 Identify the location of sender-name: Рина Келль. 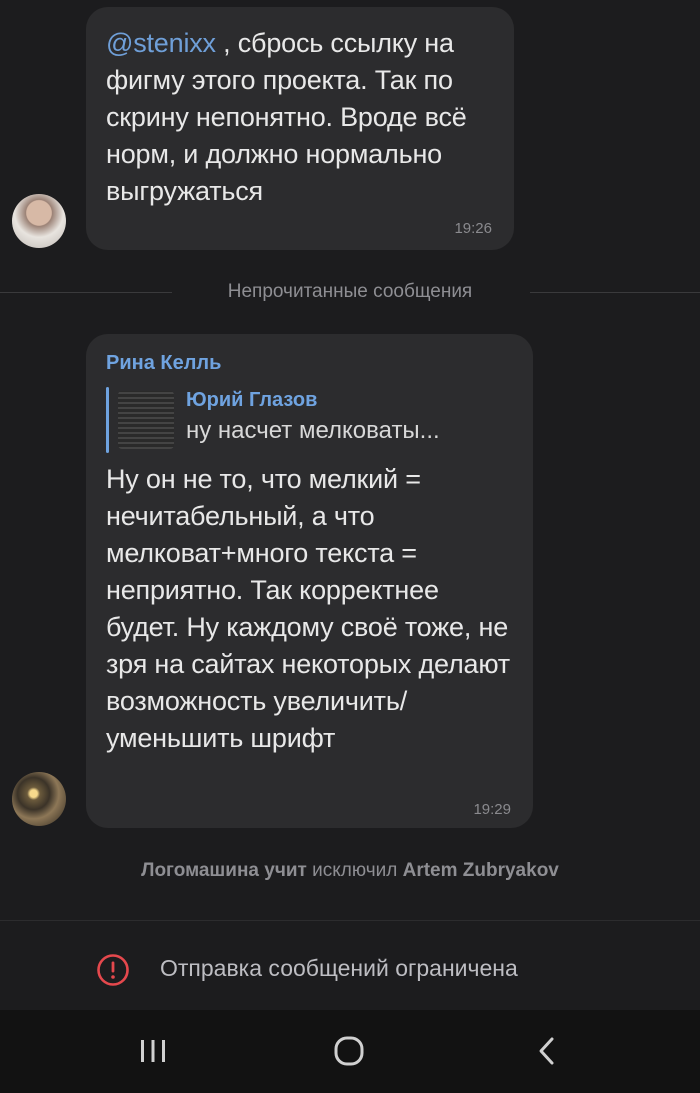
(309, 363).